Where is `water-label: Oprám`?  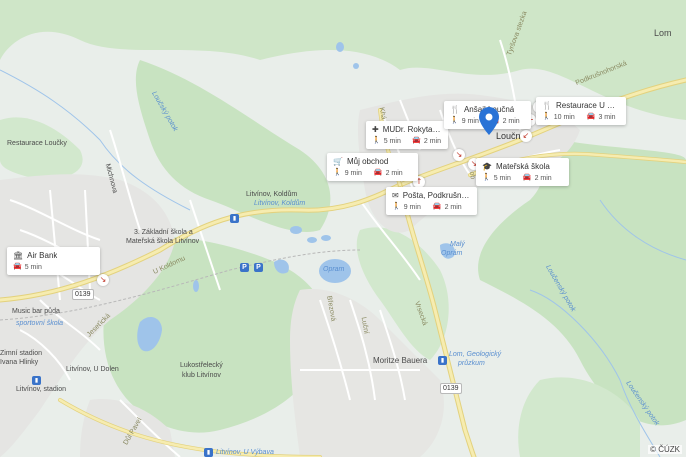
water-label: Oprám is located at coordinates (452, 253).